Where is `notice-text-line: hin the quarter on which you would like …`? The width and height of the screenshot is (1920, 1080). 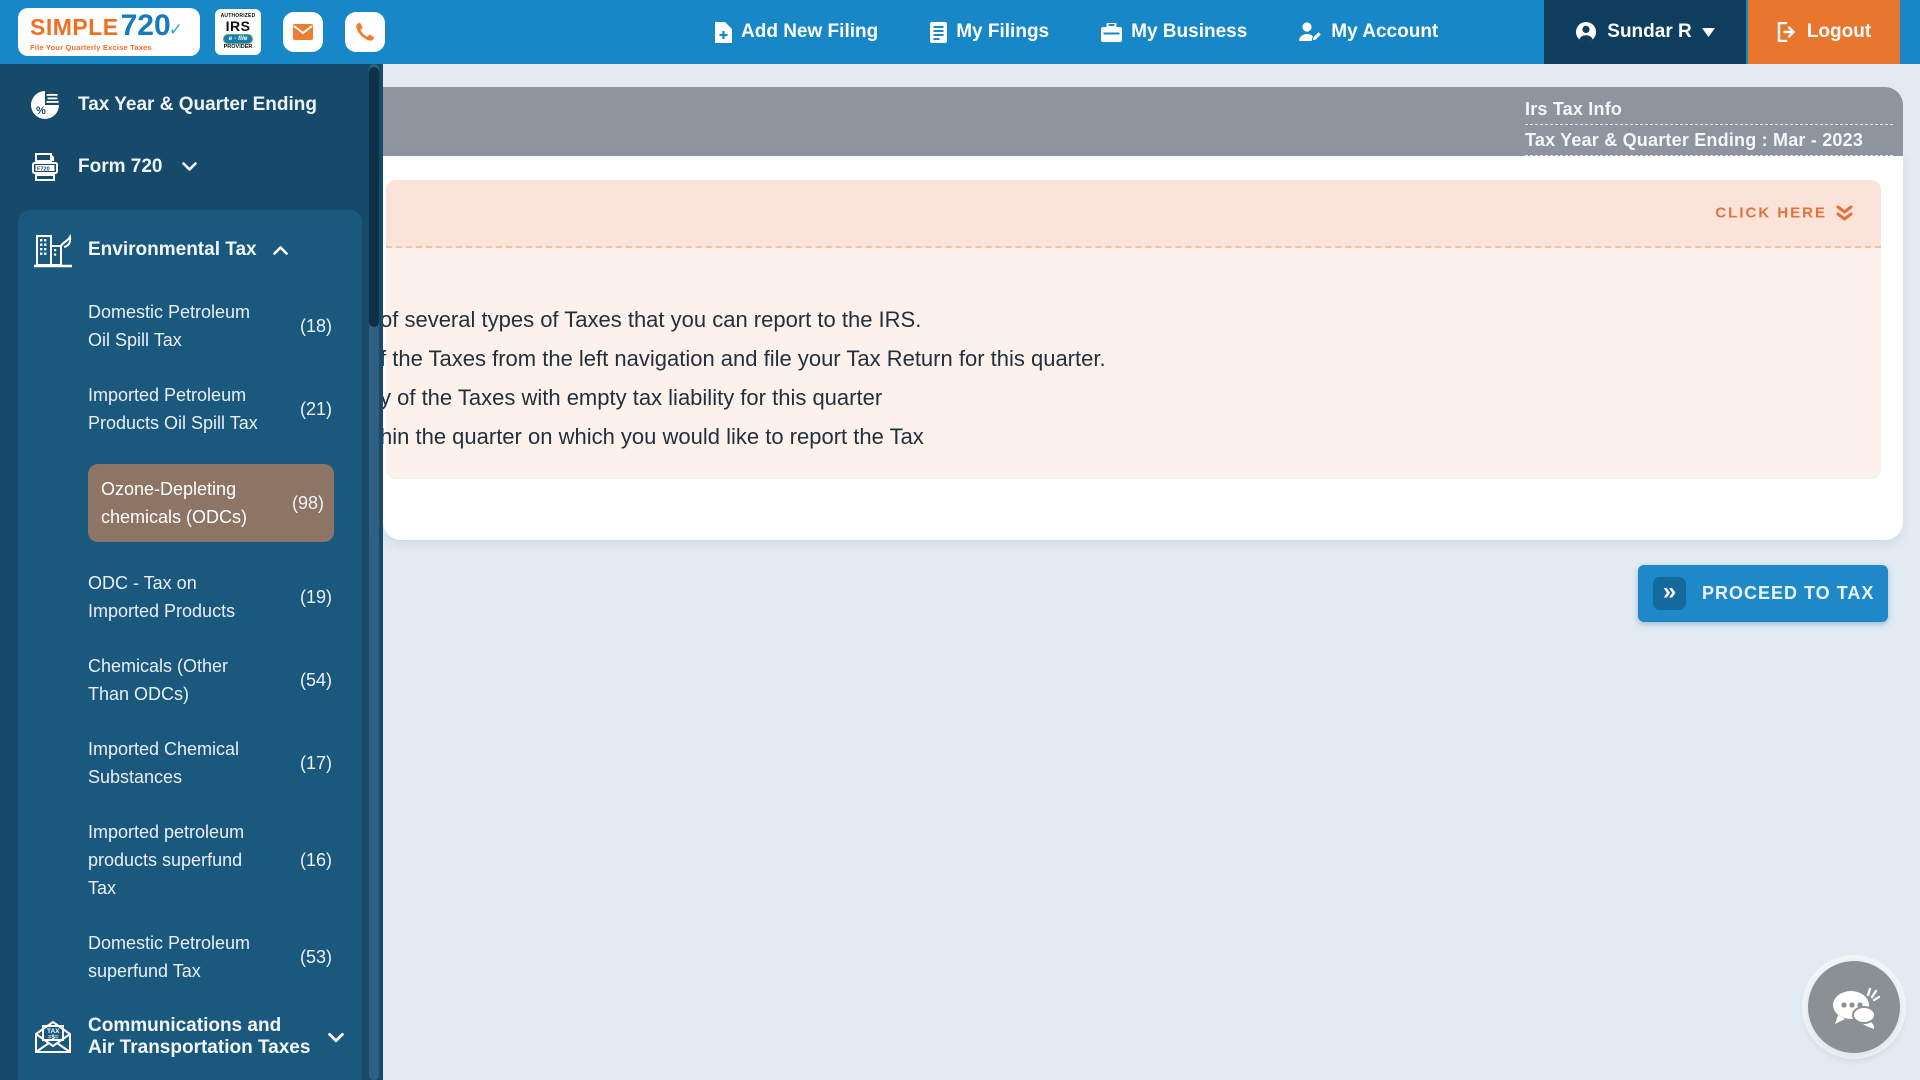 notice-text-line: hin the quarter on which you would like … is located at coordinates (653, 436).